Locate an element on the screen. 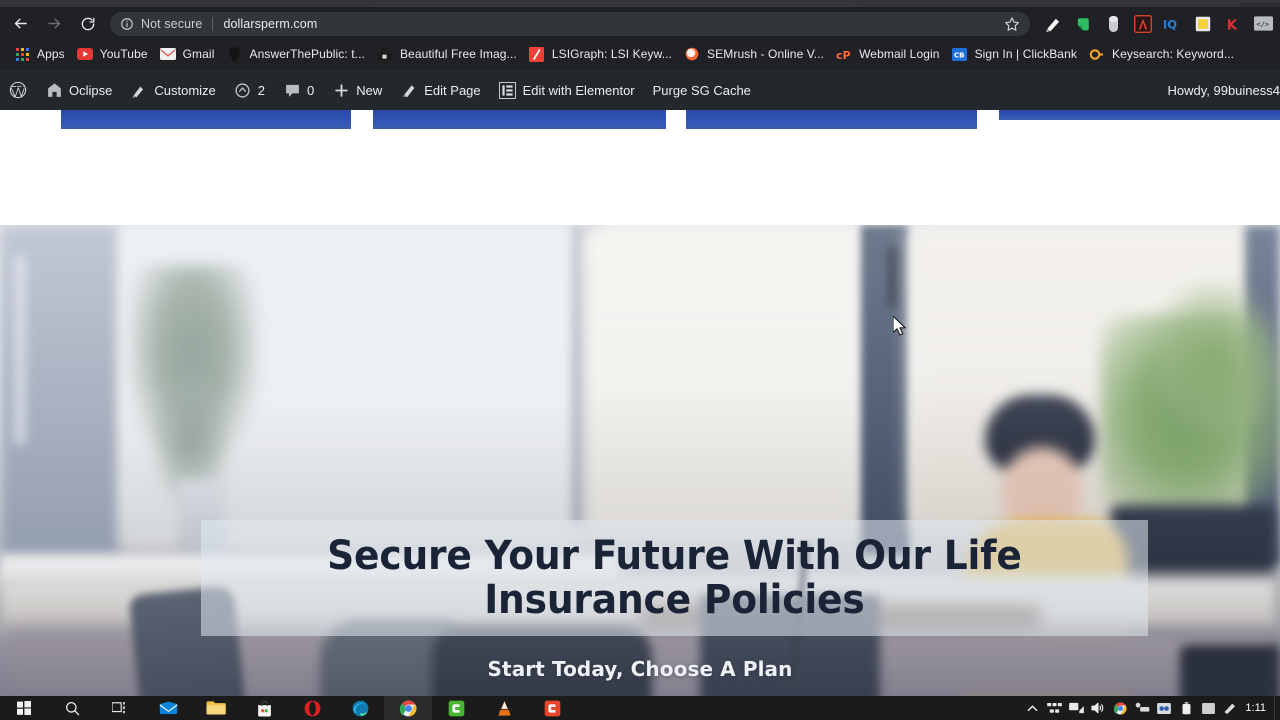 This screenshot has height=720, width=1280. admin-bar-label: Purge SG Cache is located at coordinates (701, 90).